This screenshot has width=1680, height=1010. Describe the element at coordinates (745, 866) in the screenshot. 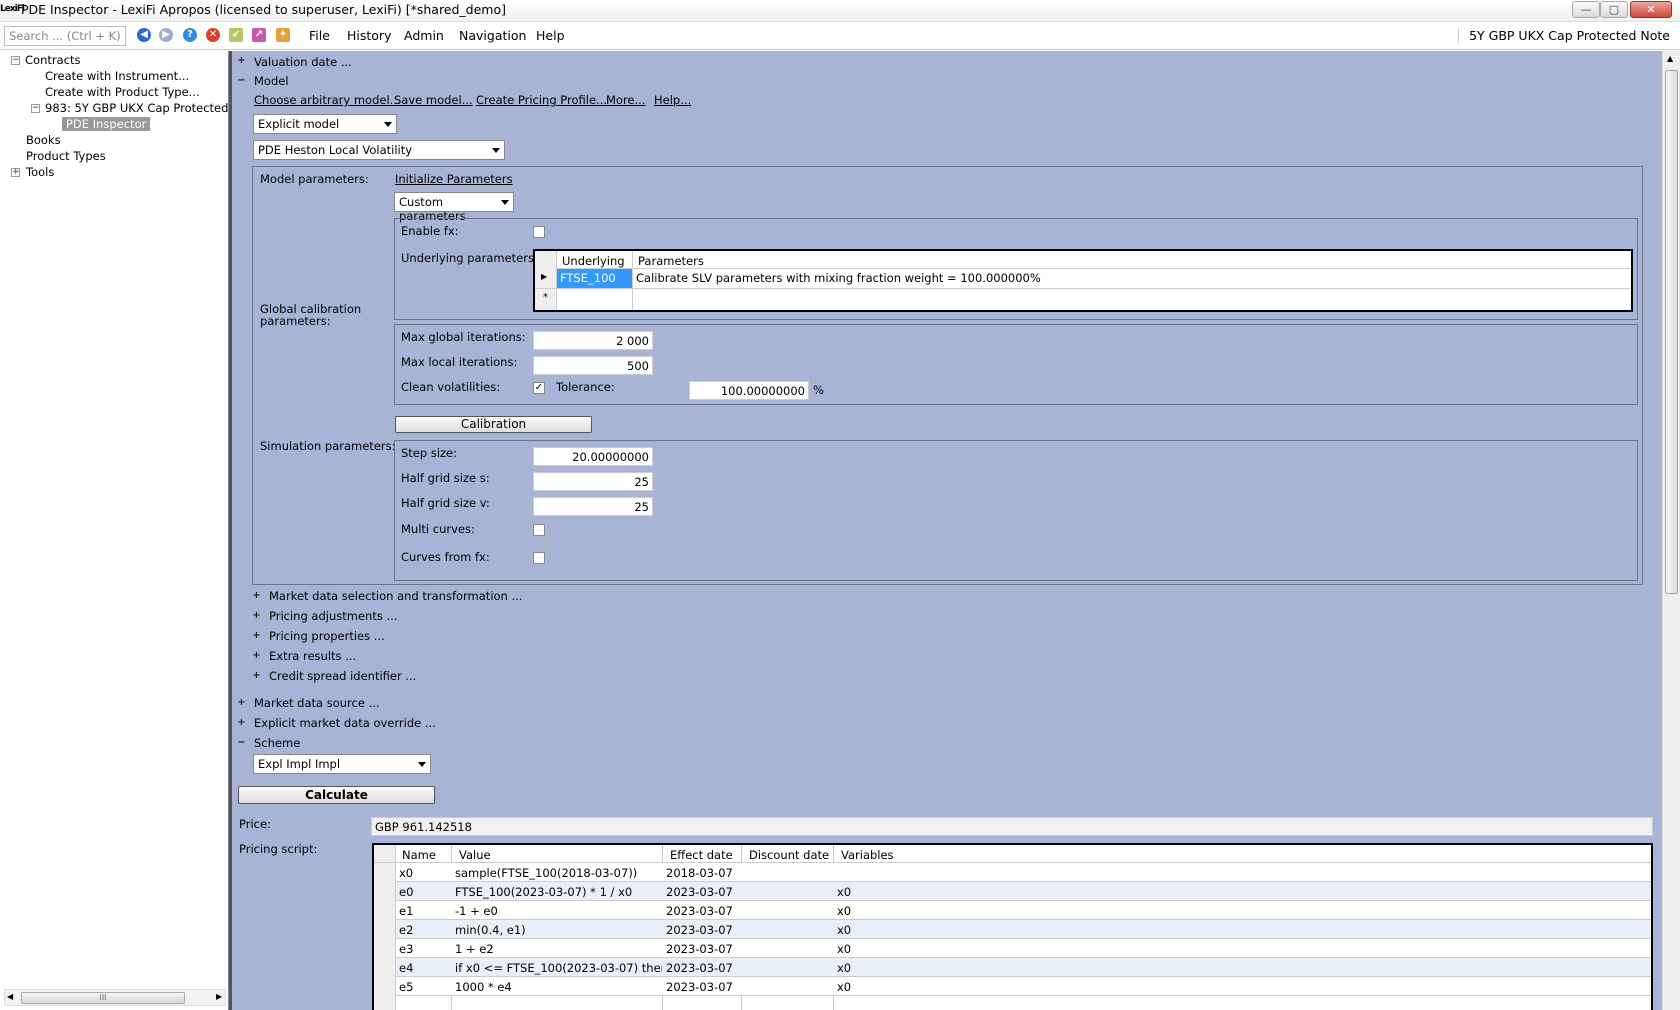

I see `cell-discount-date` at that location.